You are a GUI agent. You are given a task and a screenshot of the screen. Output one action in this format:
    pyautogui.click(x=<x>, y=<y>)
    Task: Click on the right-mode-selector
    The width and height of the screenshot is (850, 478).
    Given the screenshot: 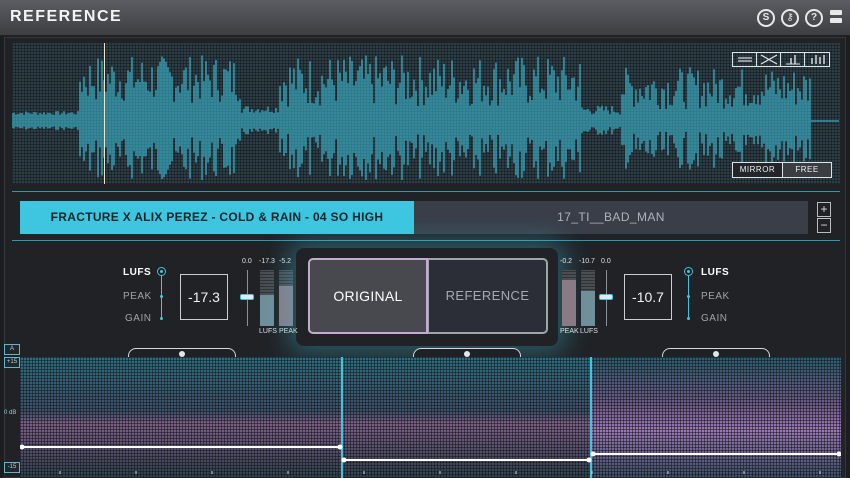 What is the action you would take?
    pyautogui.click(x=688, y=271)
    